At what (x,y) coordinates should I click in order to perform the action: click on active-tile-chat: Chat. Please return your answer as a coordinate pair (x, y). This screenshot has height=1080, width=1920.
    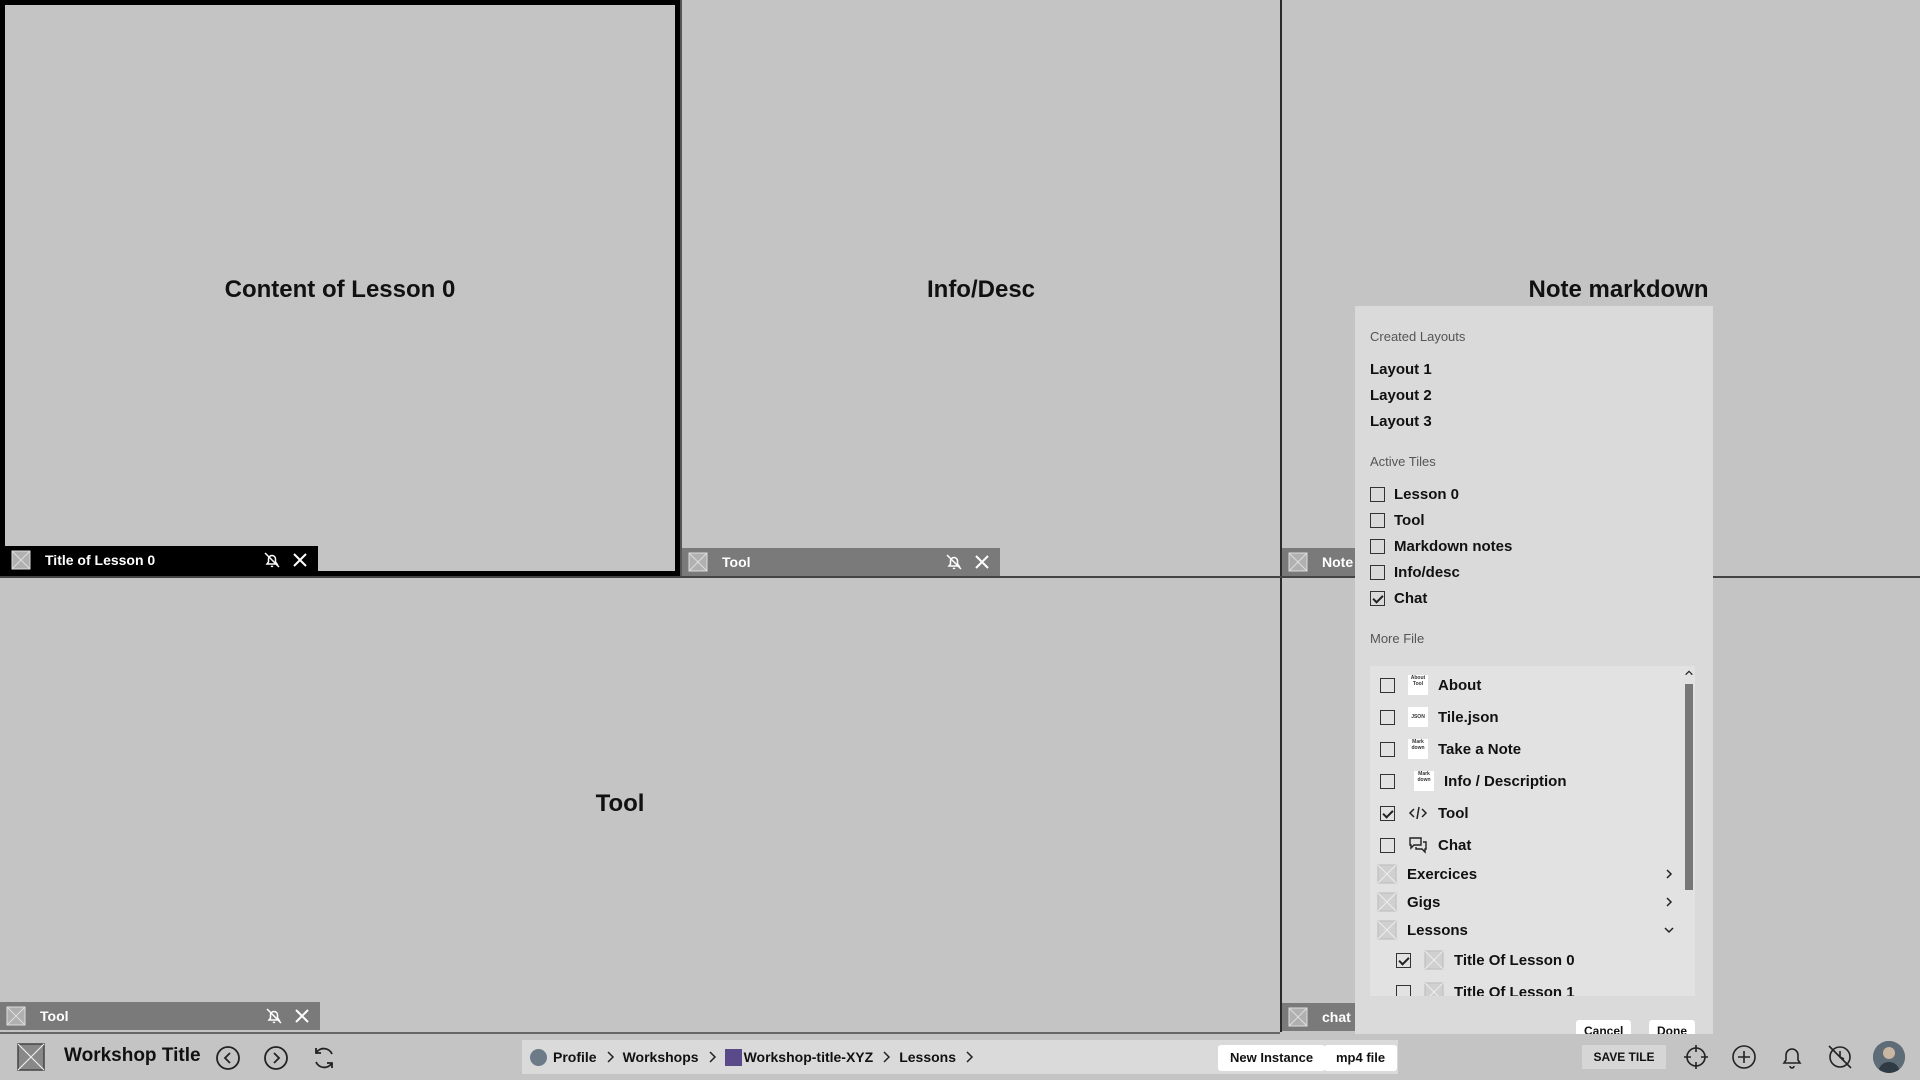
    Looking at the image, I should click on (1398, 598).